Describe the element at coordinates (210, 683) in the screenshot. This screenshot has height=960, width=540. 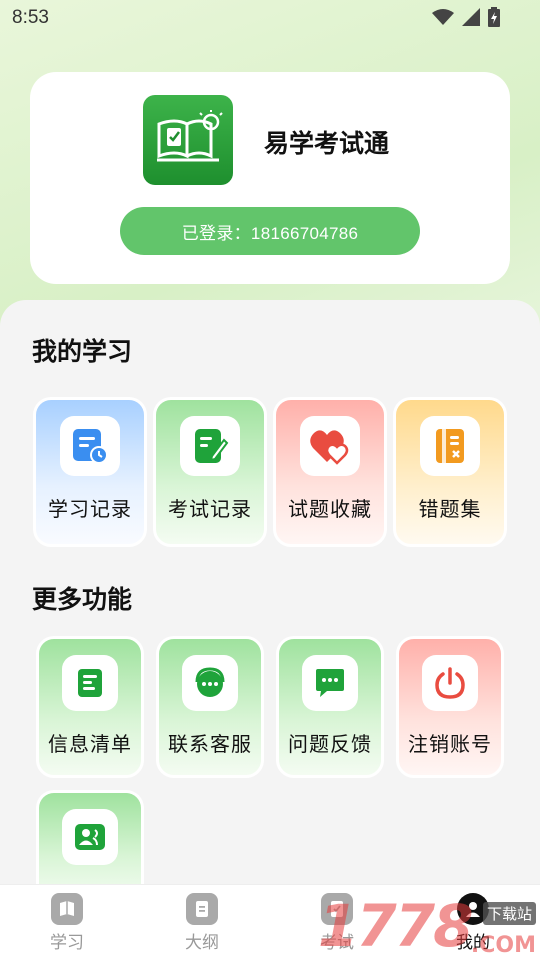
I see `customer-service-icon` at that location.